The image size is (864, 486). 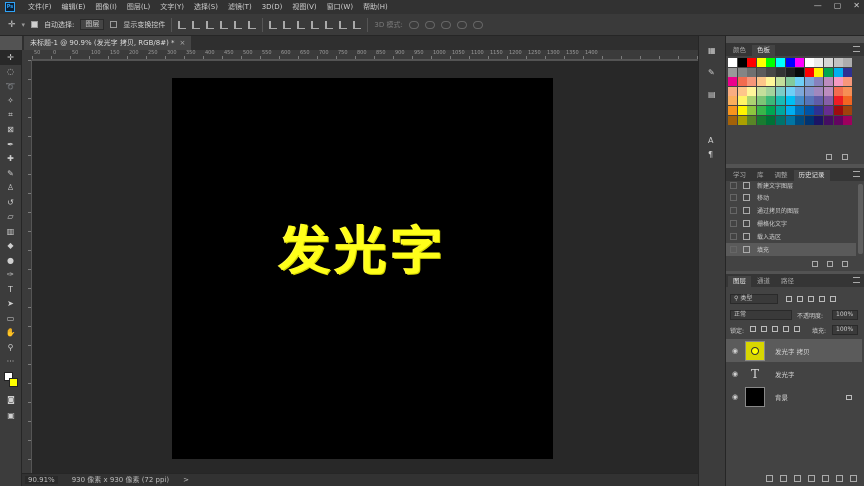 What do you see at coordinates (775, 329) in the screenshot?
I see `lock-position-icon` at bounding box center [775, 329].